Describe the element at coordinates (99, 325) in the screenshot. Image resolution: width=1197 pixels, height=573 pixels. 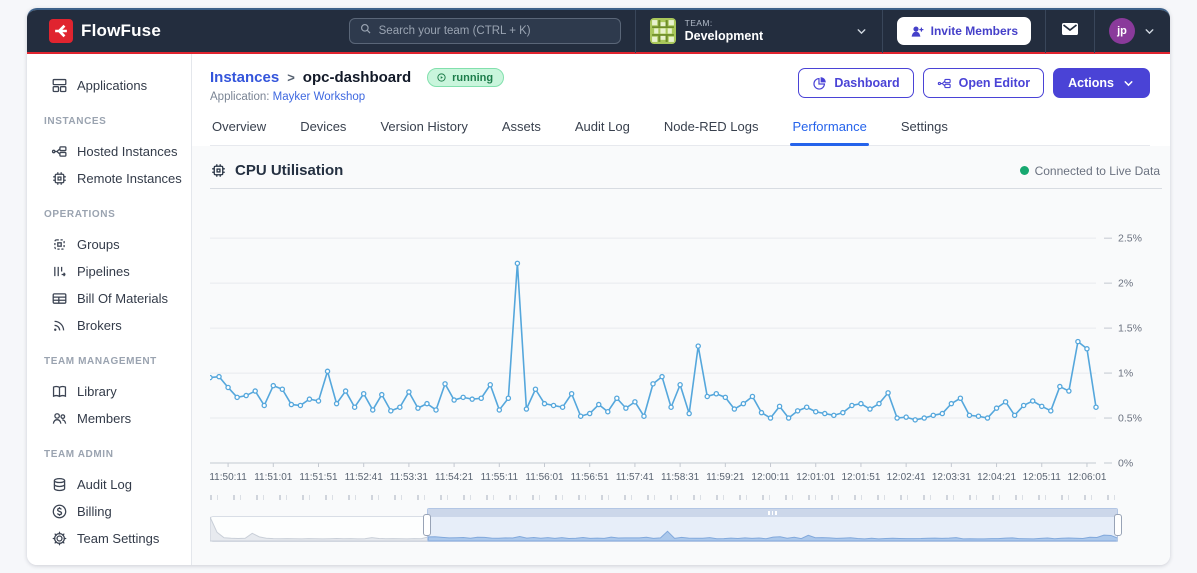
I see `sidebar-item-label: Brokers` at that location.